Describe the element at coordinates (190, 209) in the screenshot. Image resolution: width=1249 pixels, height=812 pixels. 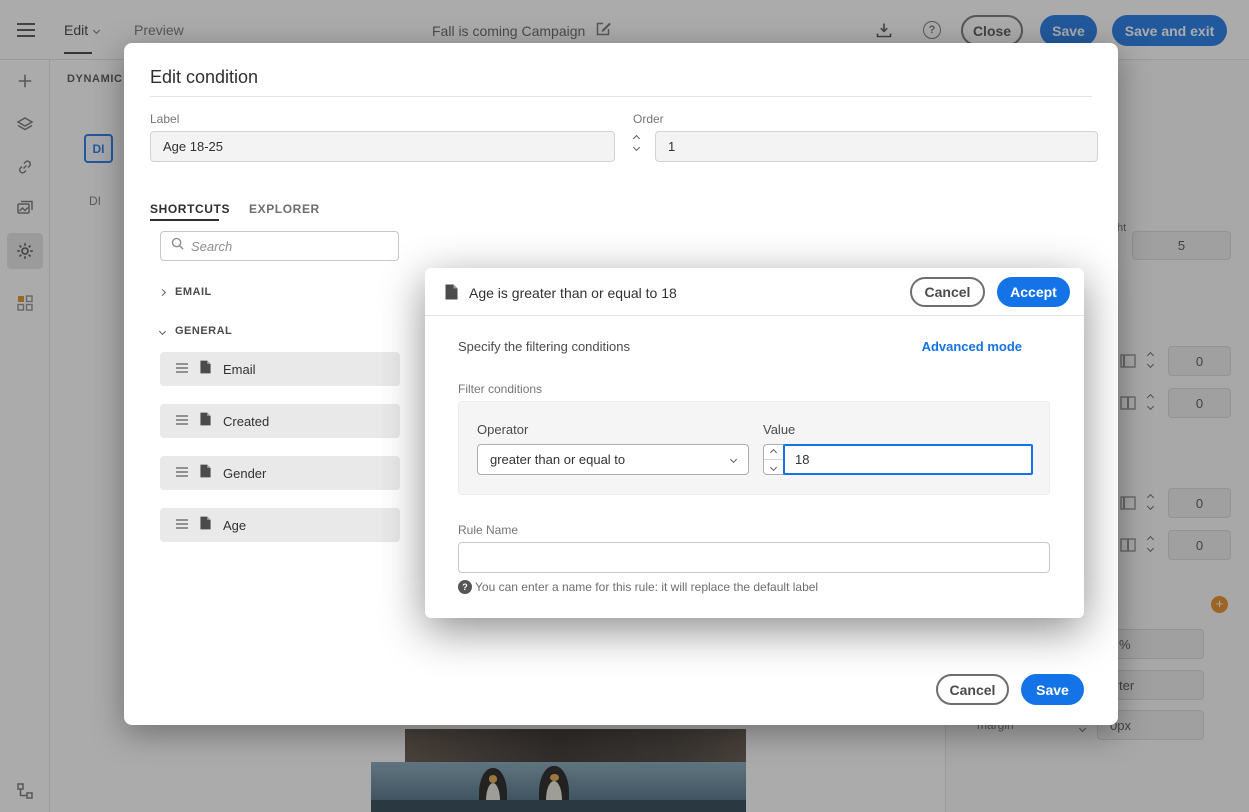
I see `tab-shortcuts: SHORTCUTS` at that location.